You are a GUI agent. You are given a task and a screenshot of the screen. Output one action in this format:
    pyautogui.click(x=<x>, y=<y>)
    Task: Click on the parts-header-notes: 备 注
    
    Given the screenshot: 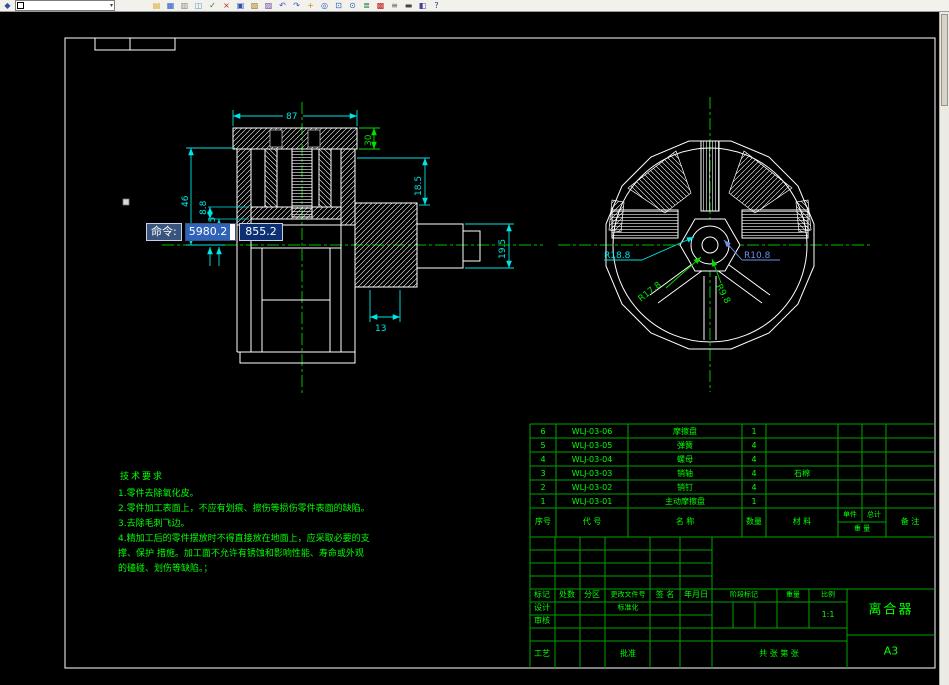 What is the action you would take?
    pyautogui.click(x=910, y=522)
    